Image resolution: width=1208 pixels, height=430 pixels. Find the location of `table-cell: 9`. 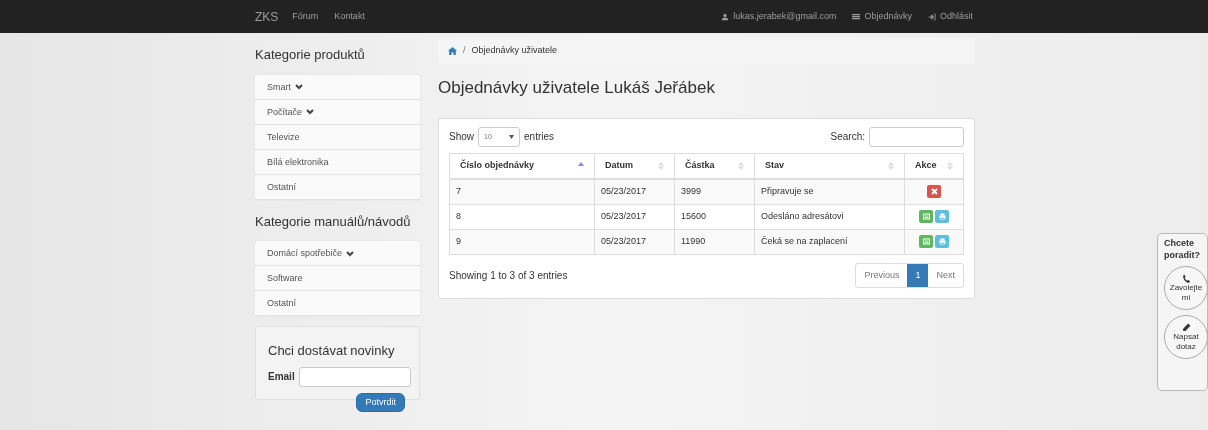

table-cell: 9 is located at coordinates (522, 242).